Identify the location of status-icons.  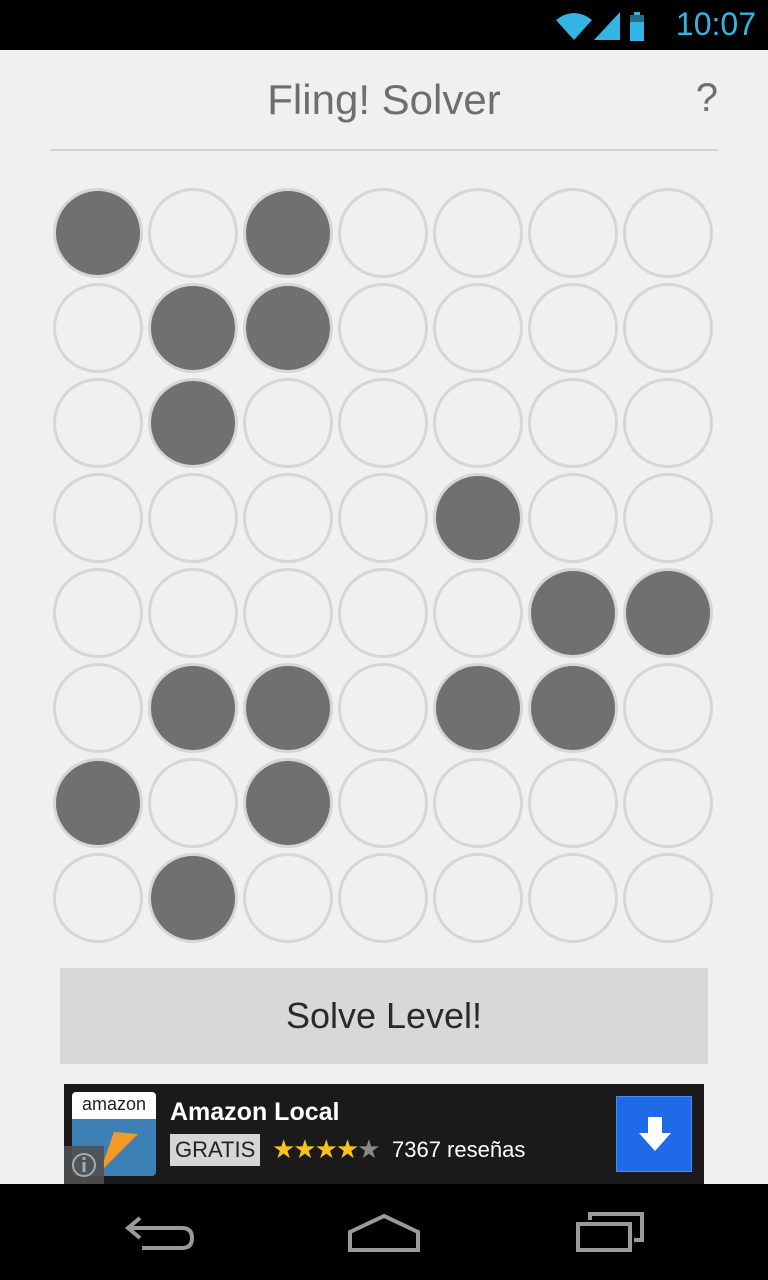
(600, 26).